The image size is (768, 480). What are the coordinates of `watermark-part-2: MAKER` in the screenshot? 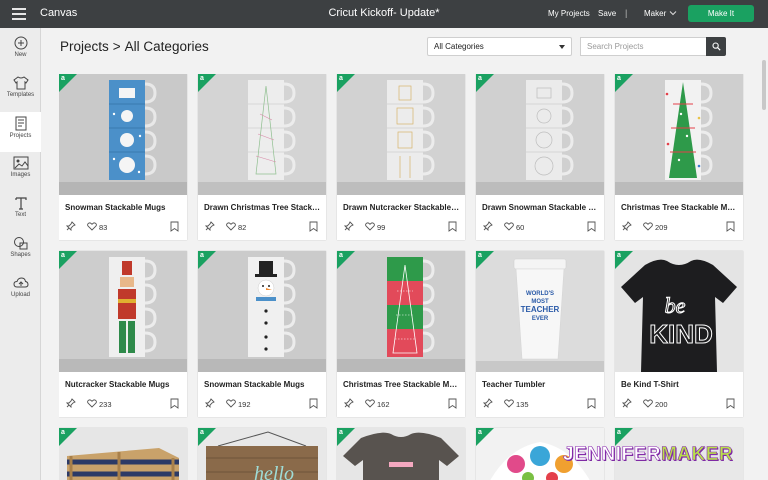 It's located at (697, 455).